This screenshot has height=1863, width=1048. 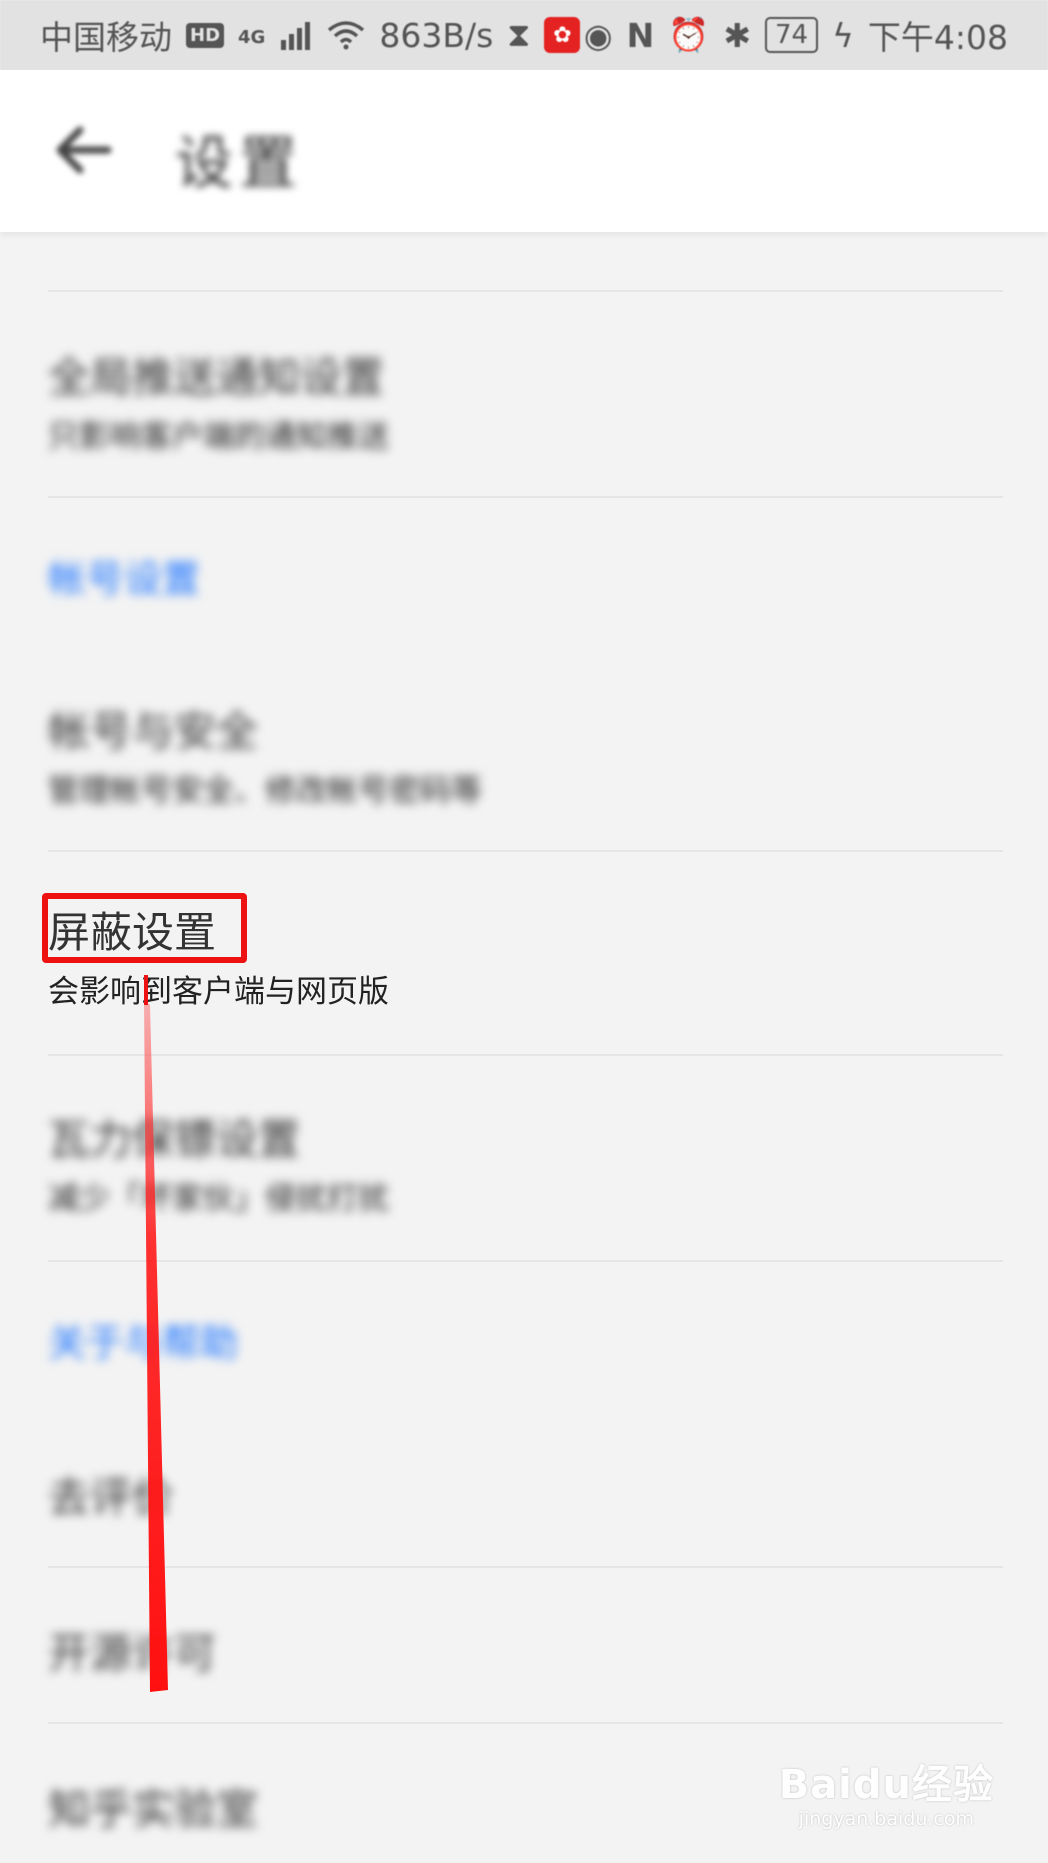 I want to click on item-title: 全局推送通知设置, so click(x=216, y=377).